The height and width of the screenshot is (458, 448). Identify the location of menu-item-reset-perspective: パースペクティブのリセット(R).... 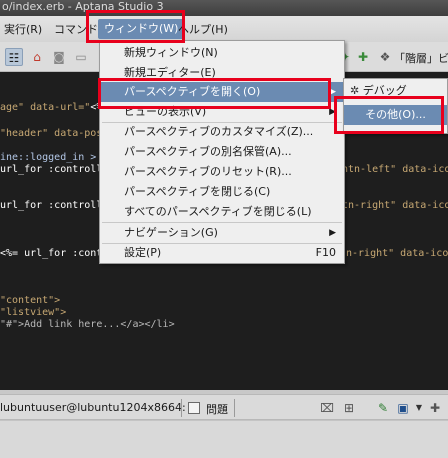
(222, 172).